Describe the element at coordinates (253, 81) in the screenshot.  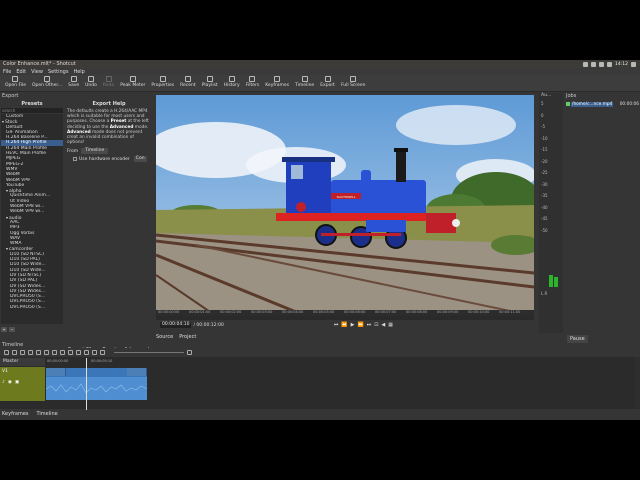
I see `filters-button: Filters` at that location.